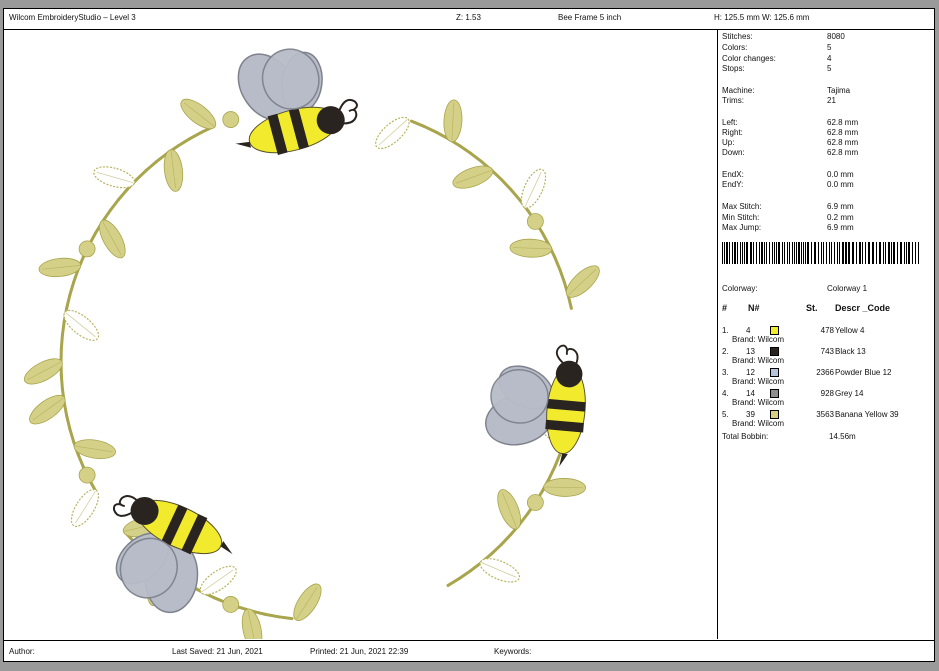 This screenshot has width=939, height=671. I want to click on stat-row: Down: 62.8 mm, so click(827, 153).